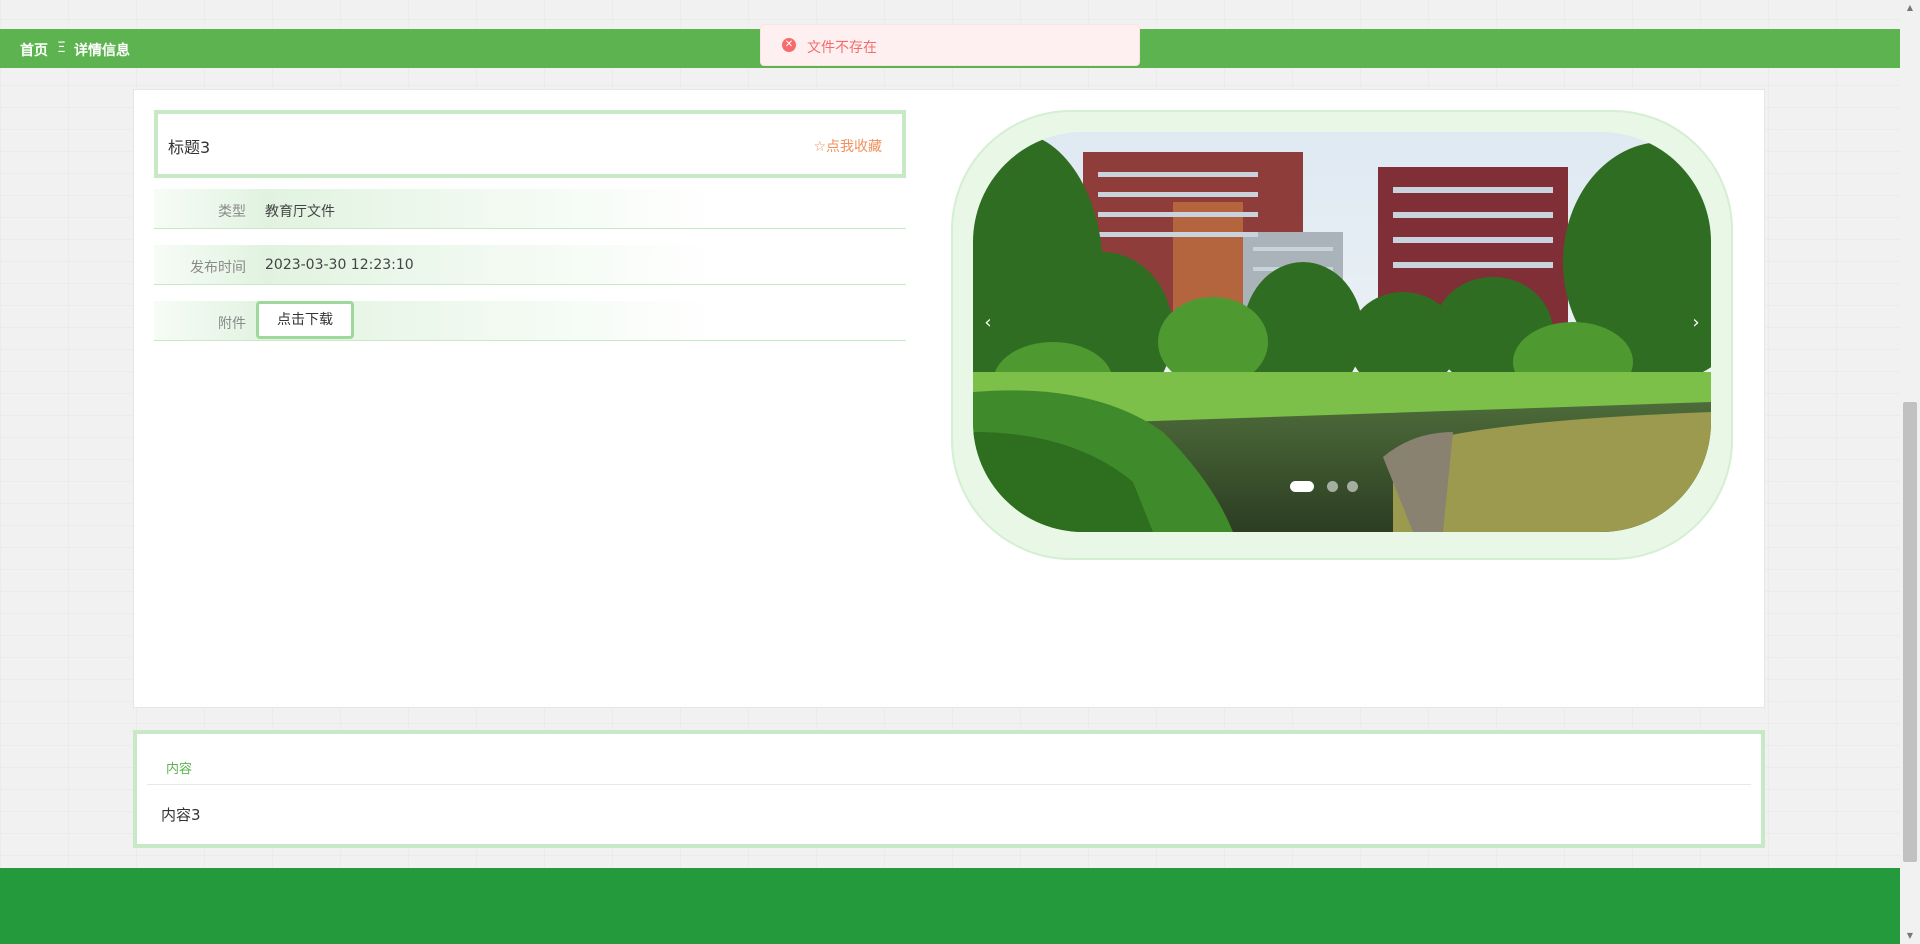 The height and width of the screenshot is (944, 1920). What do you see at coordinates (339, 265) in the screenshot?
I see `publish-time-value: 2023-03-30 12:23:10` at bounding box center [339, 265].